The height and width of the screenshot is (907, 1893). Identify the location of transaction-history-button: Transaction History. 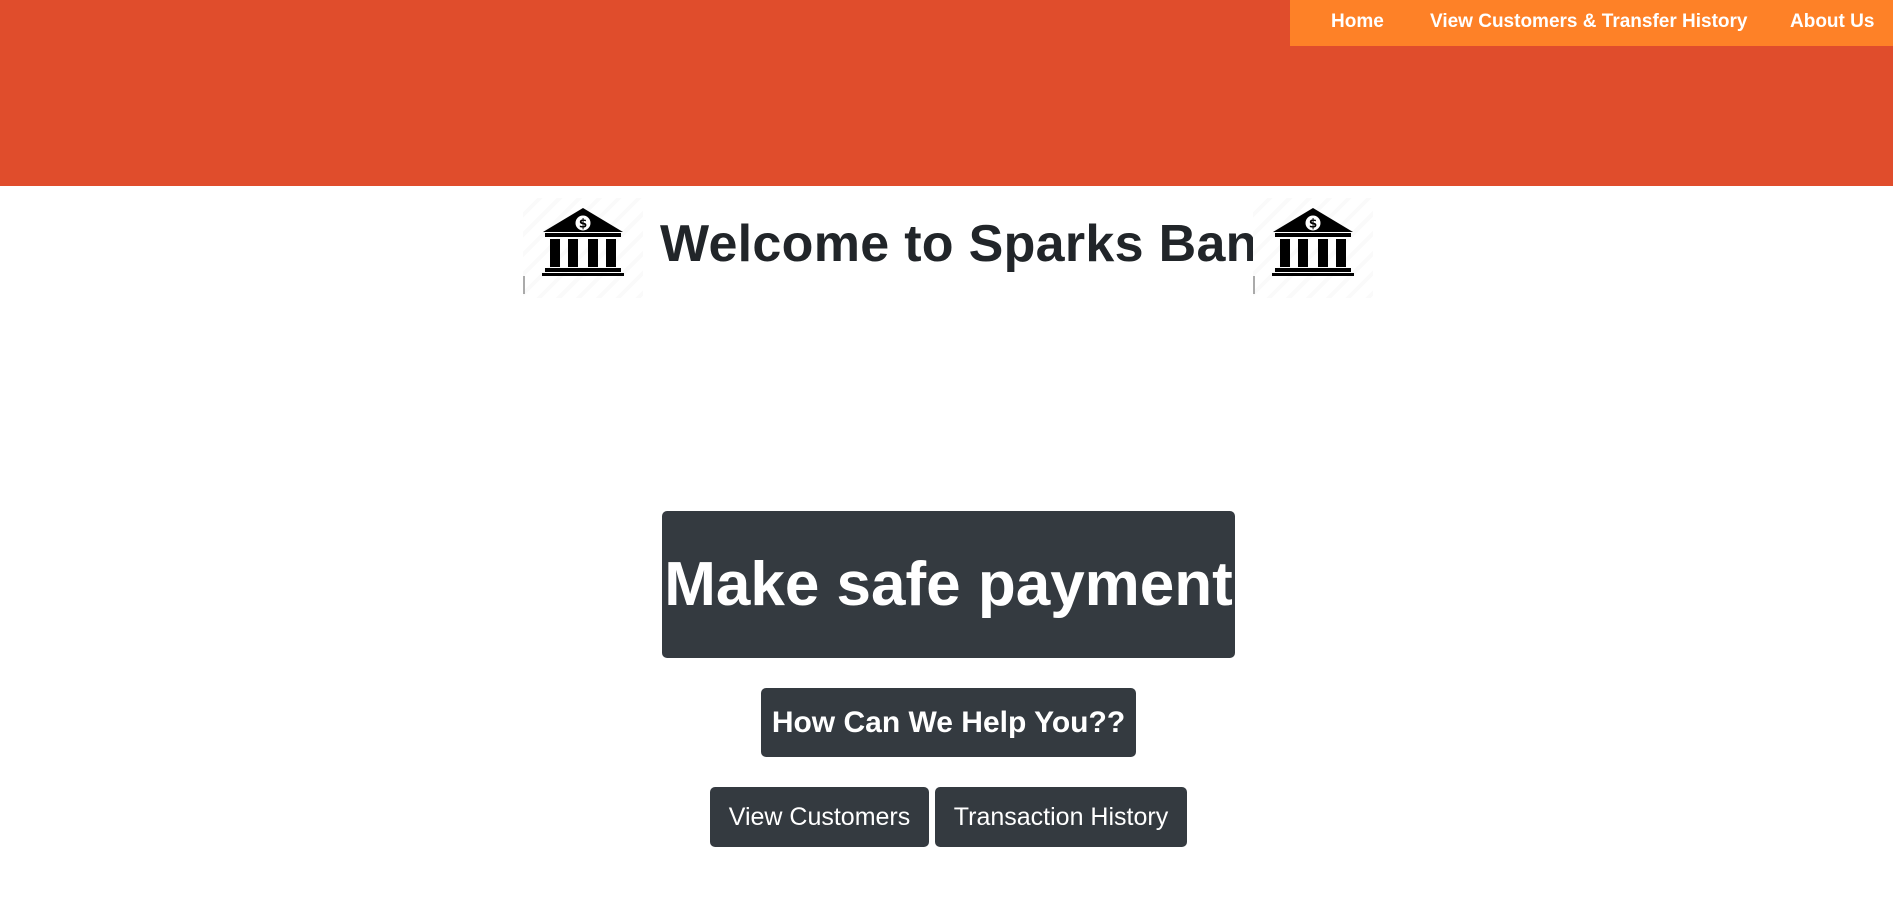
(1061, 817).